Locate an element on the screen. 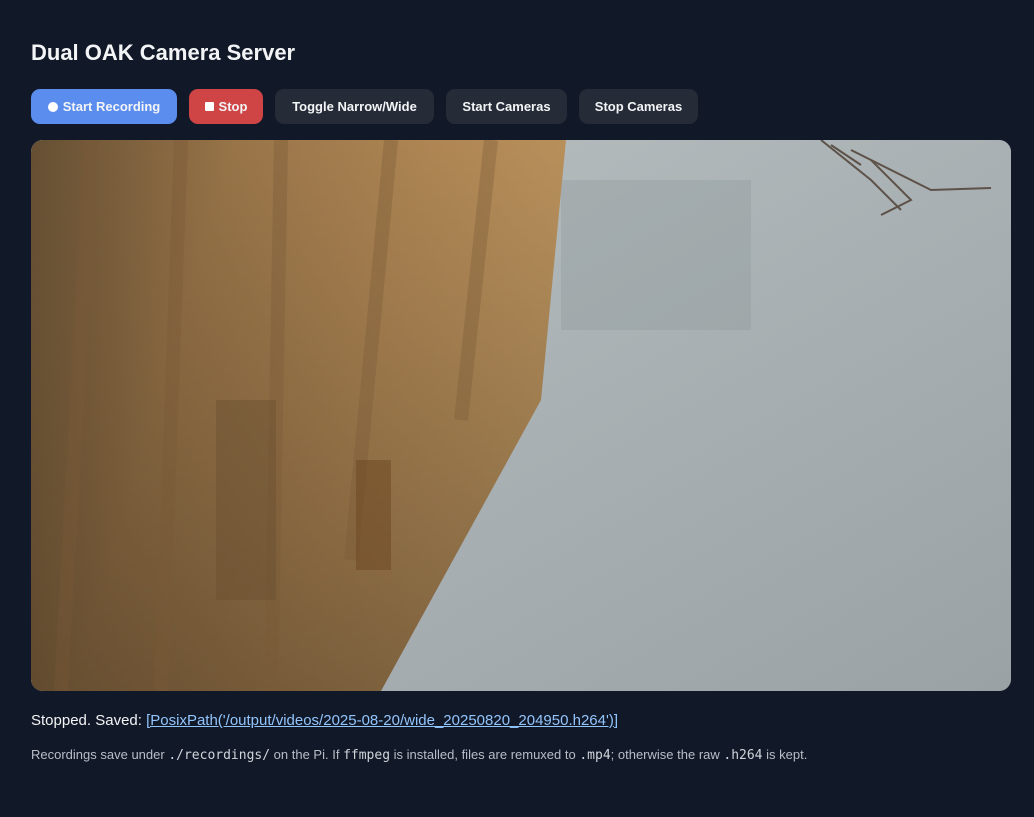 Image resolution: width=1034 pixels, height=817 pixels. record-dot-icon is located at coordinates (52, 106).